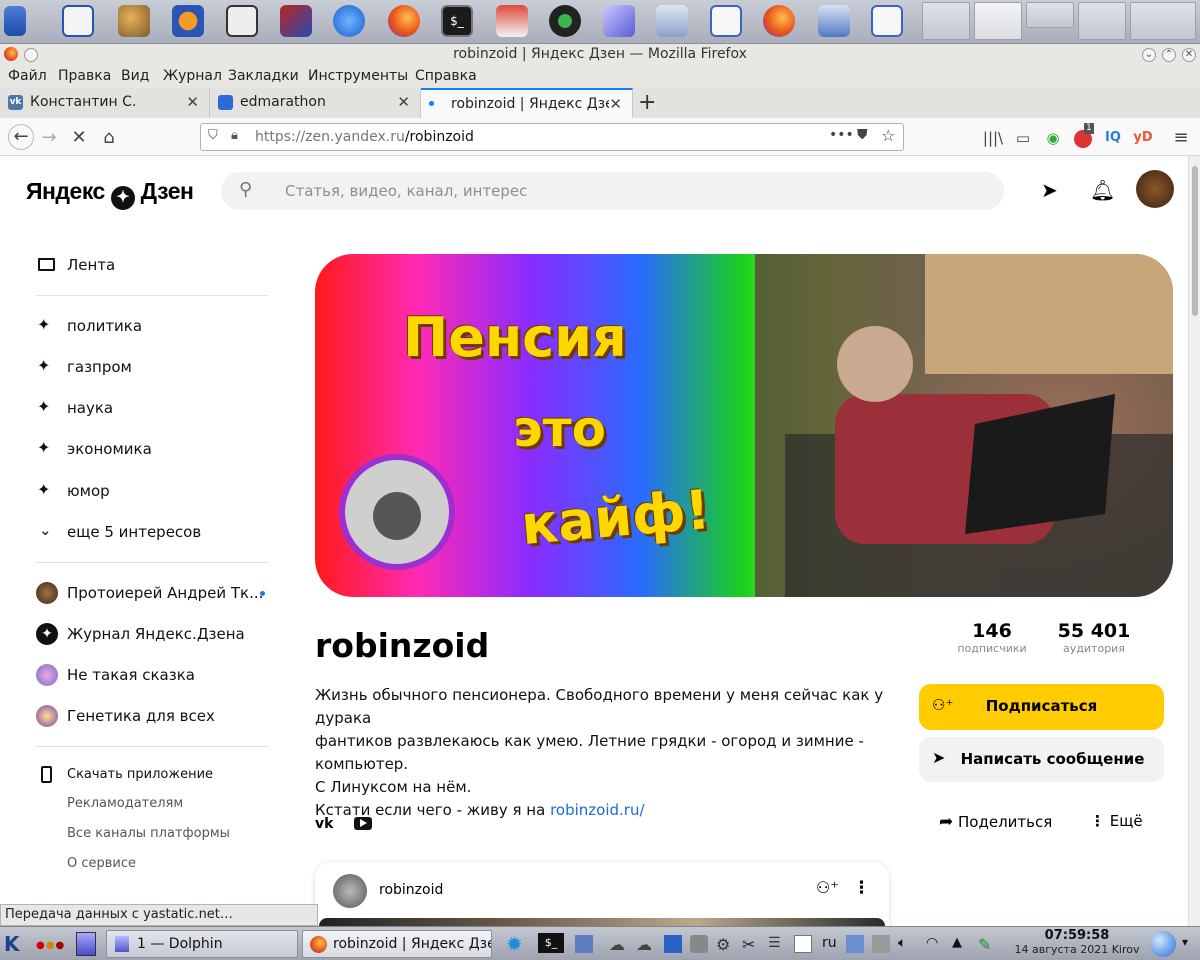  What do you see at coordinates (49, 138) in the screenshot?
I see `forward-arrow-icon: →` at bounding box center [49, 138].